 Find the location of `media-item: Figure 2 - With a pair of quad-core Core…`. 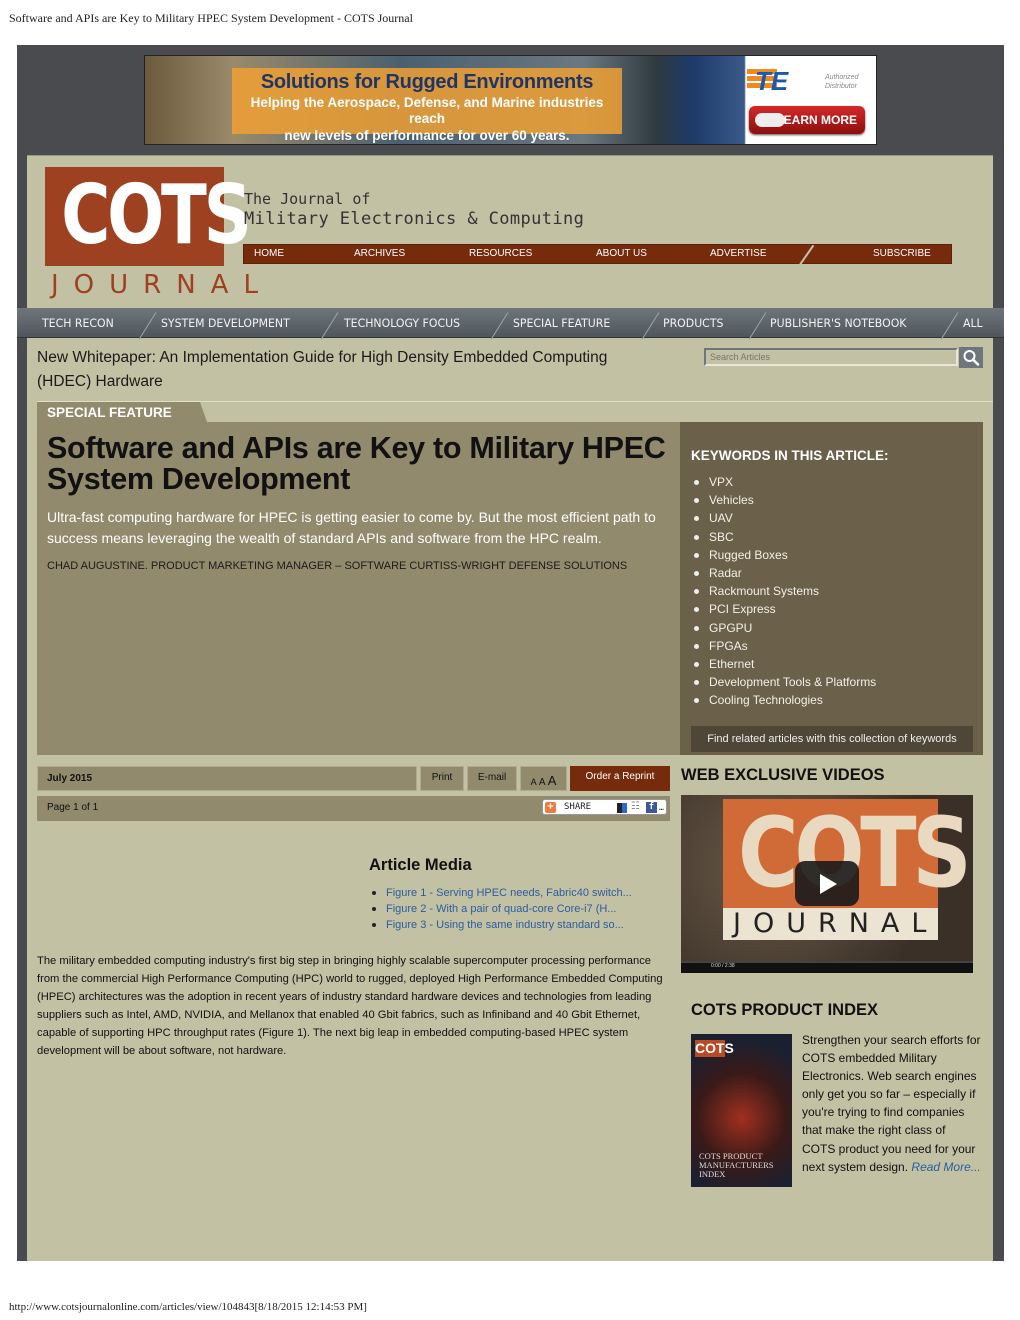

media-item: Figure 2 - With a pair of quad-core Core… is located at coordinates (500, 909).